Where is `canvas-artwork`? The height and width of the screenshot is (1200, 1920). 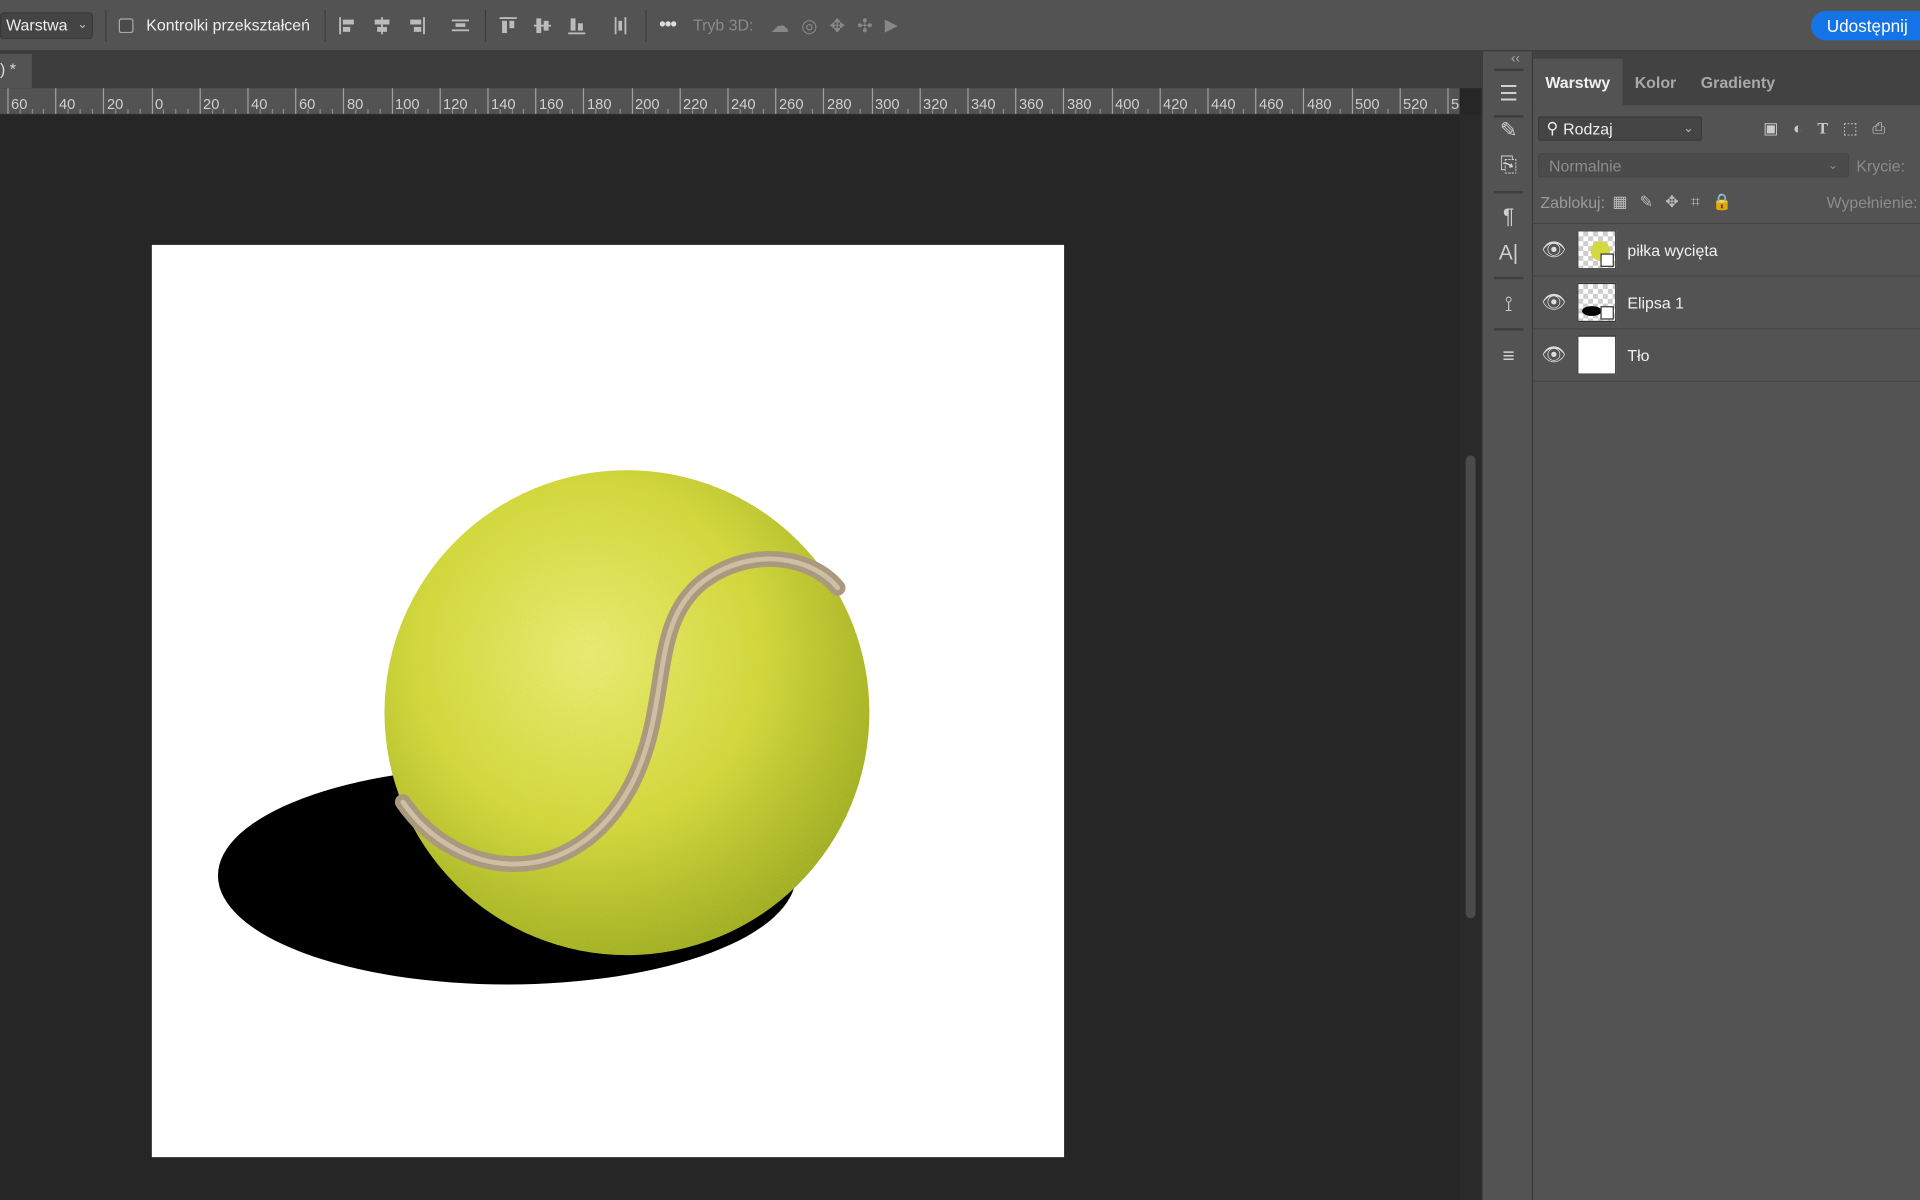
canvas-artwork is located at coordinates (543, 727).